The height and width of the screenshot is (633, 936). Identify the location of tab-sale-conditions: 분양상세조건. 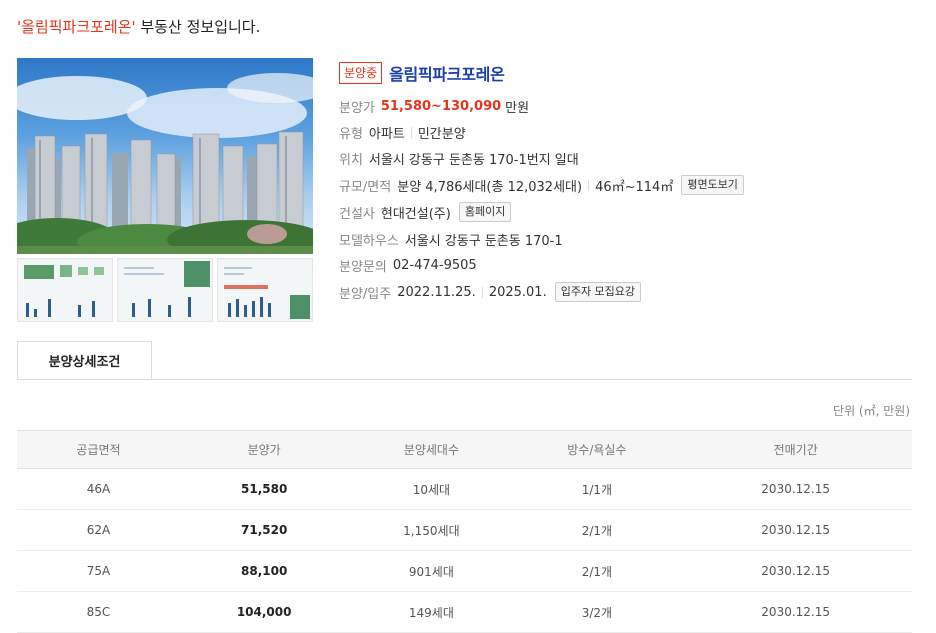
(84, 360).